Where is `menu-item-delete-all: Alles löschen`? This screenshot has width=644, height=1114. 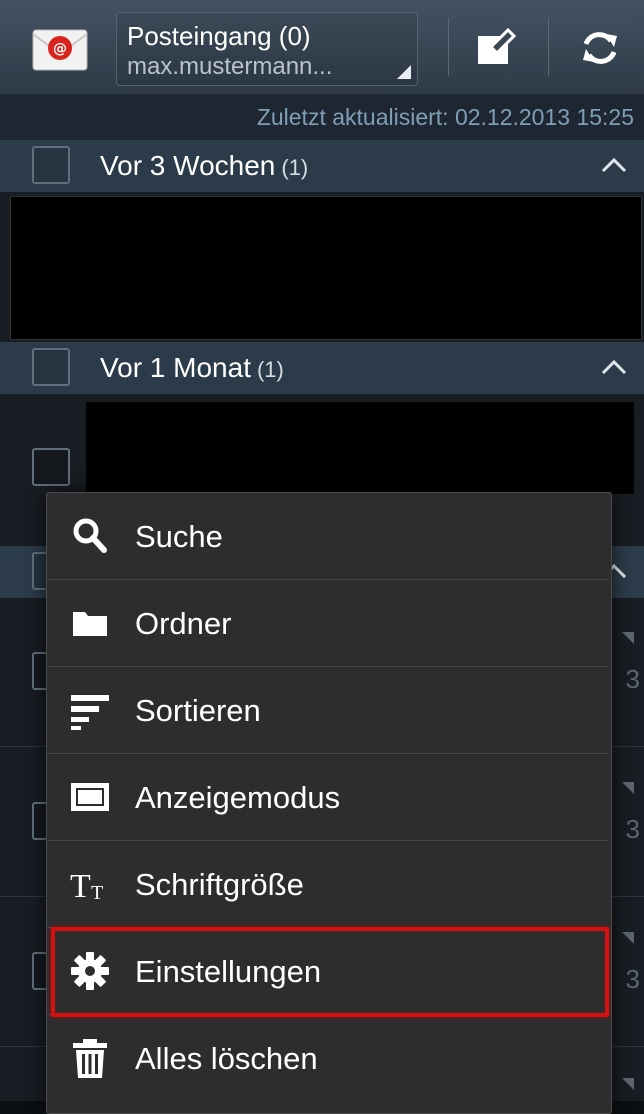 menu-item-delete-all: Alles löschen is located at coordinates (328, 1058).